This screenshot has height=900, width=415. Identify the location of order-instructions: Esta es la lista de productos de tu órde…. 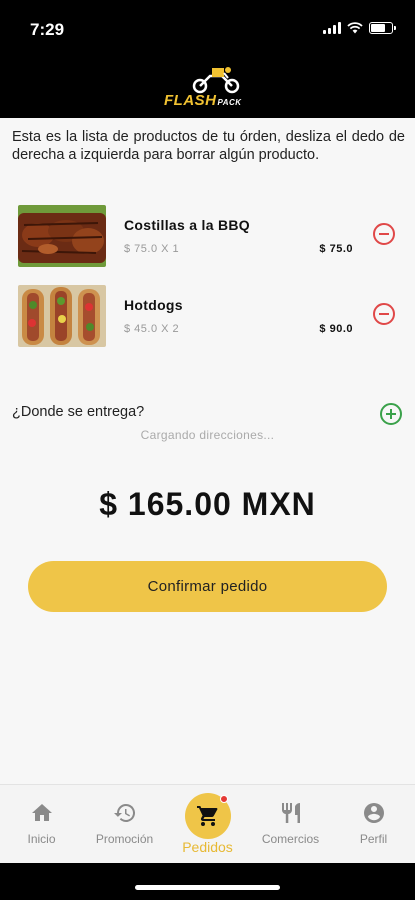
(208, 146).